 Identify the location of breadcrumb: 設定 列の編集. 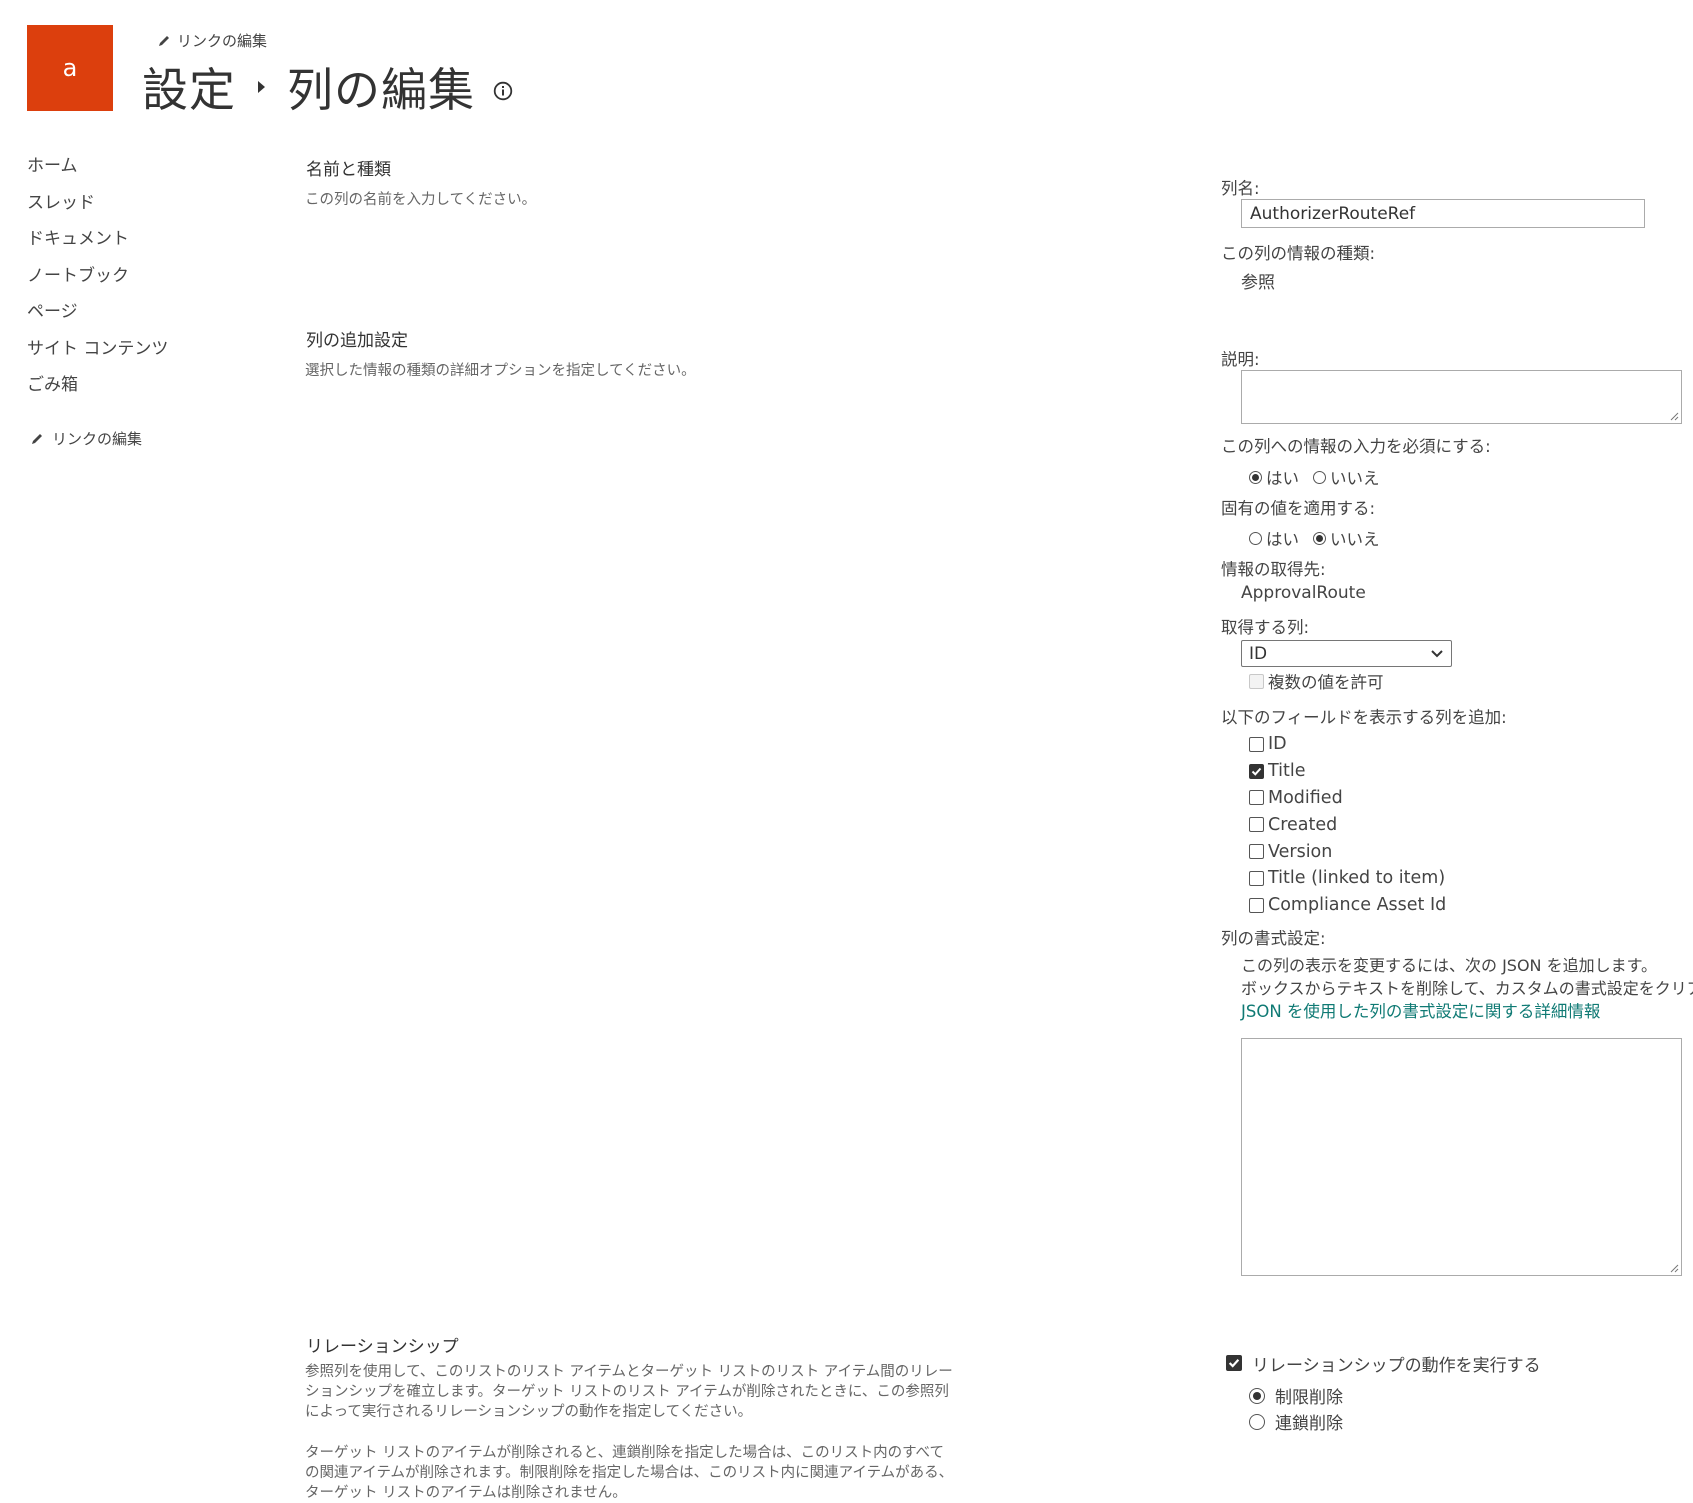
(327, 87).